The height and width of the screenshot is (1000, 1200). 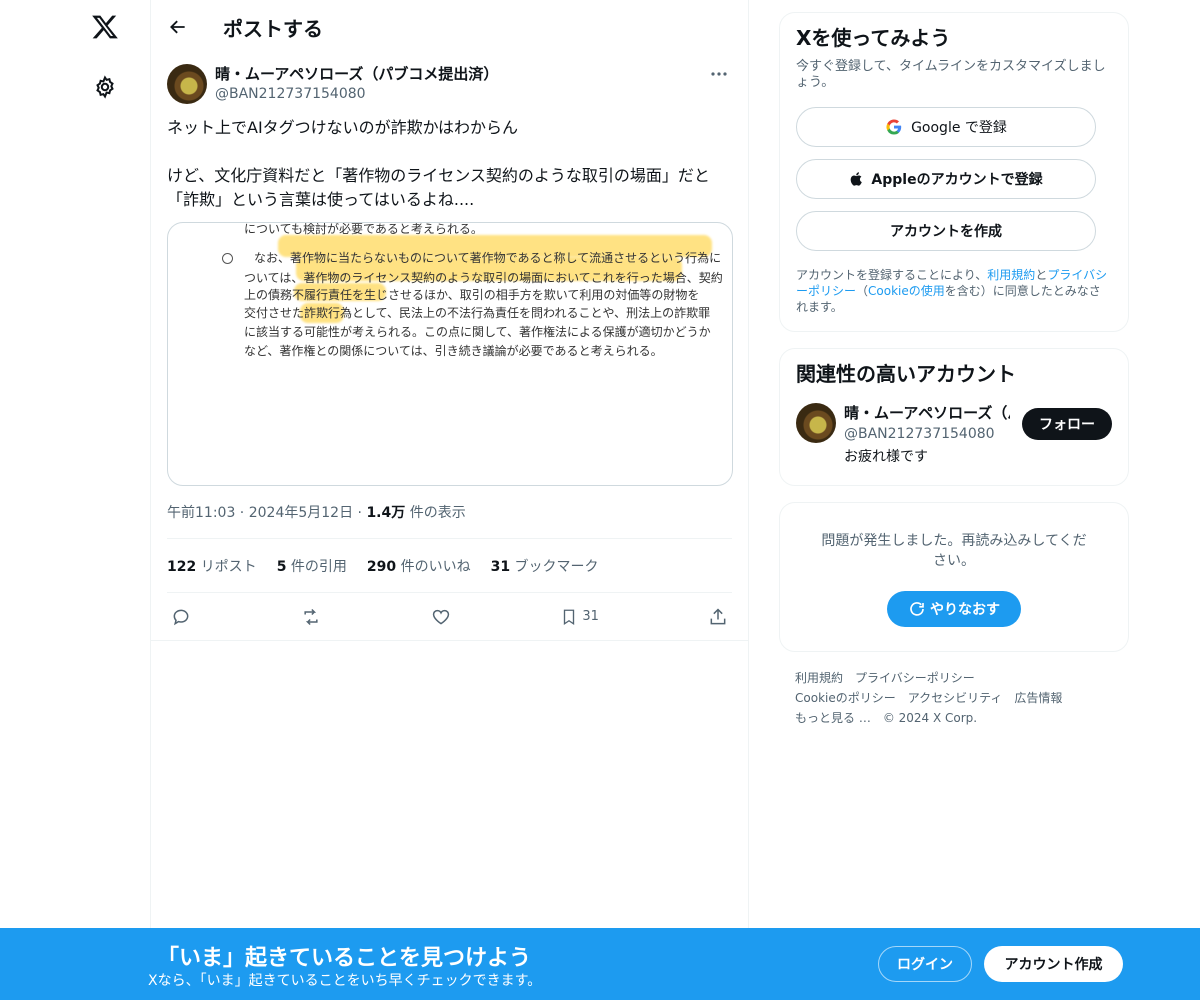 I want to click on signup-card-subtitle: 今すぐ登録して、タイムラインをカスタマイズしましょう。, so click(x=951, y=74).